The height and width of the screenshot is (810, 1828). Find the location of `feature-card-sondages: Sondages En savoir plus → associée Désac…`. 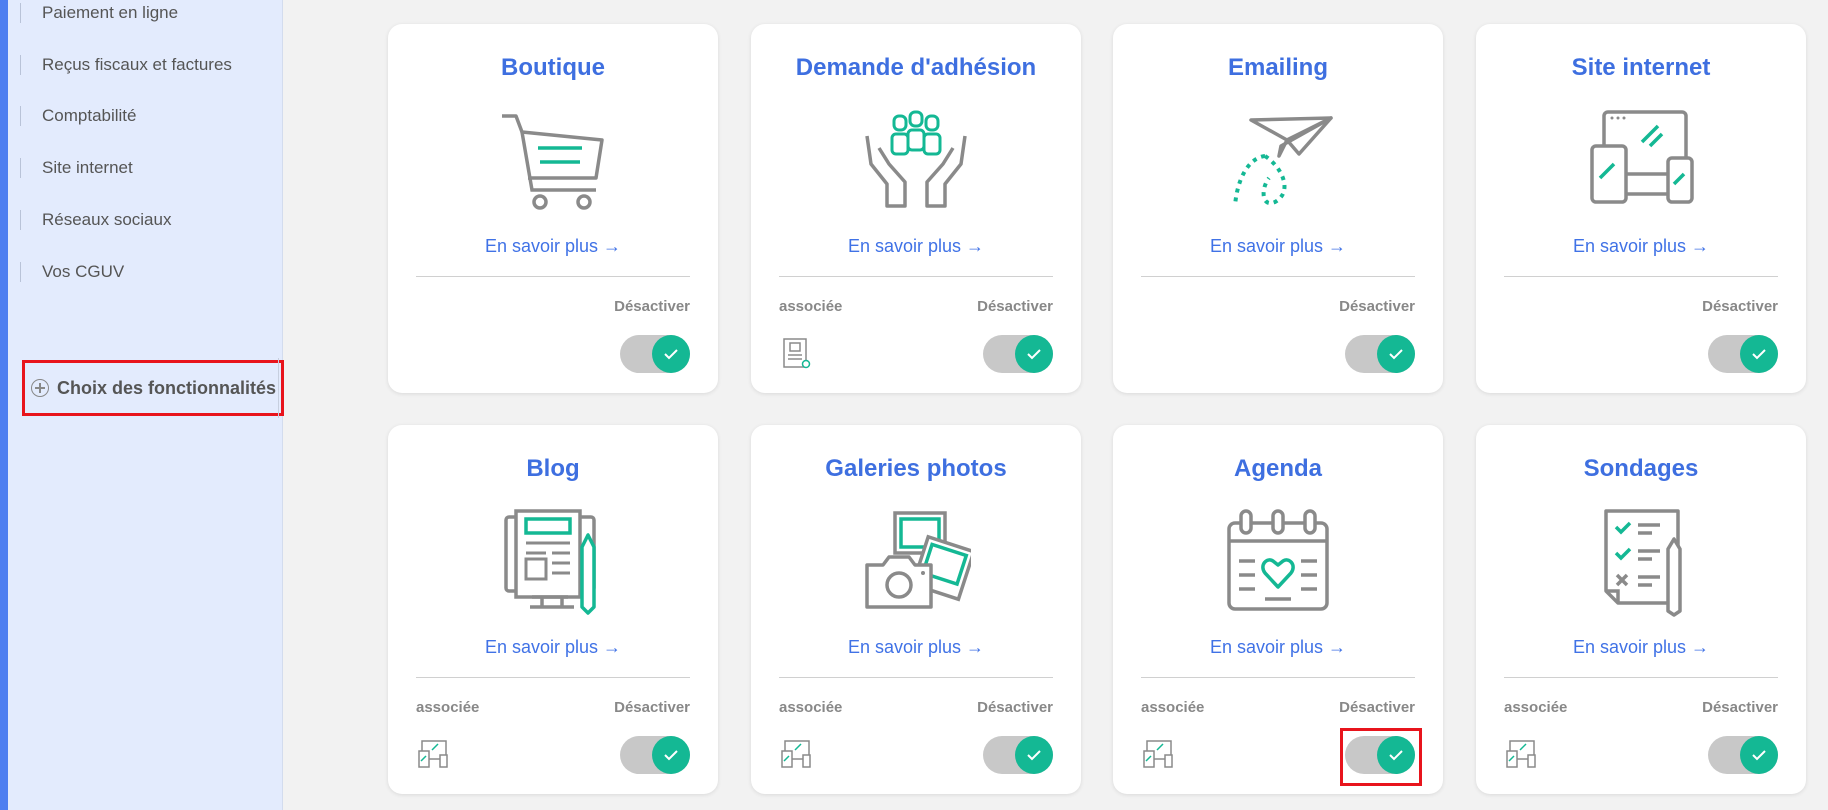

feature-card-sondages: Sondages En savoir plus → associée Désac… is located at coordinates (1641, 609).